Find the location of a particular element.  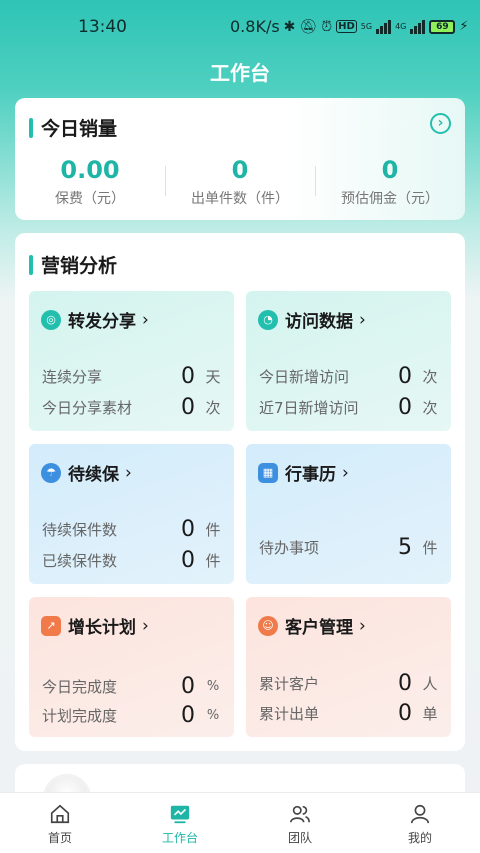

profile-icon is located at coordinates (420, 814).